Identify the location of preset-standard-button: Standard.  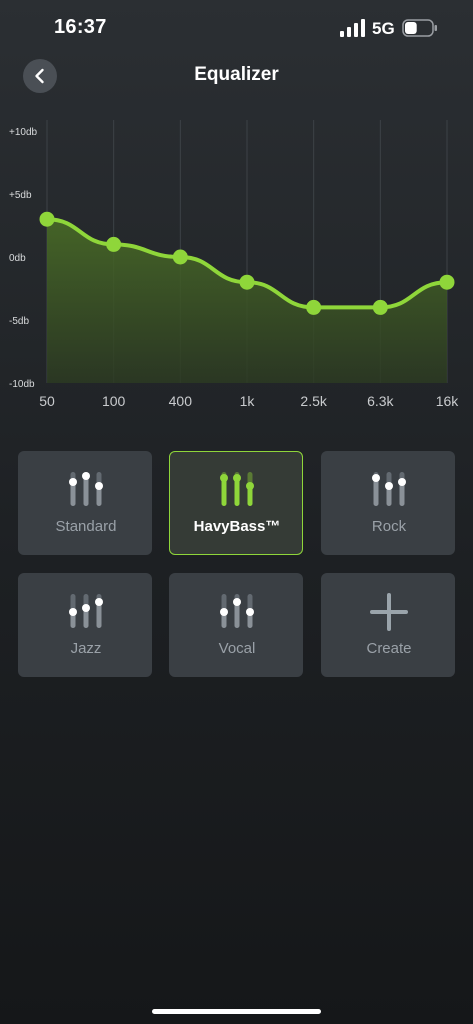
(85, 503).